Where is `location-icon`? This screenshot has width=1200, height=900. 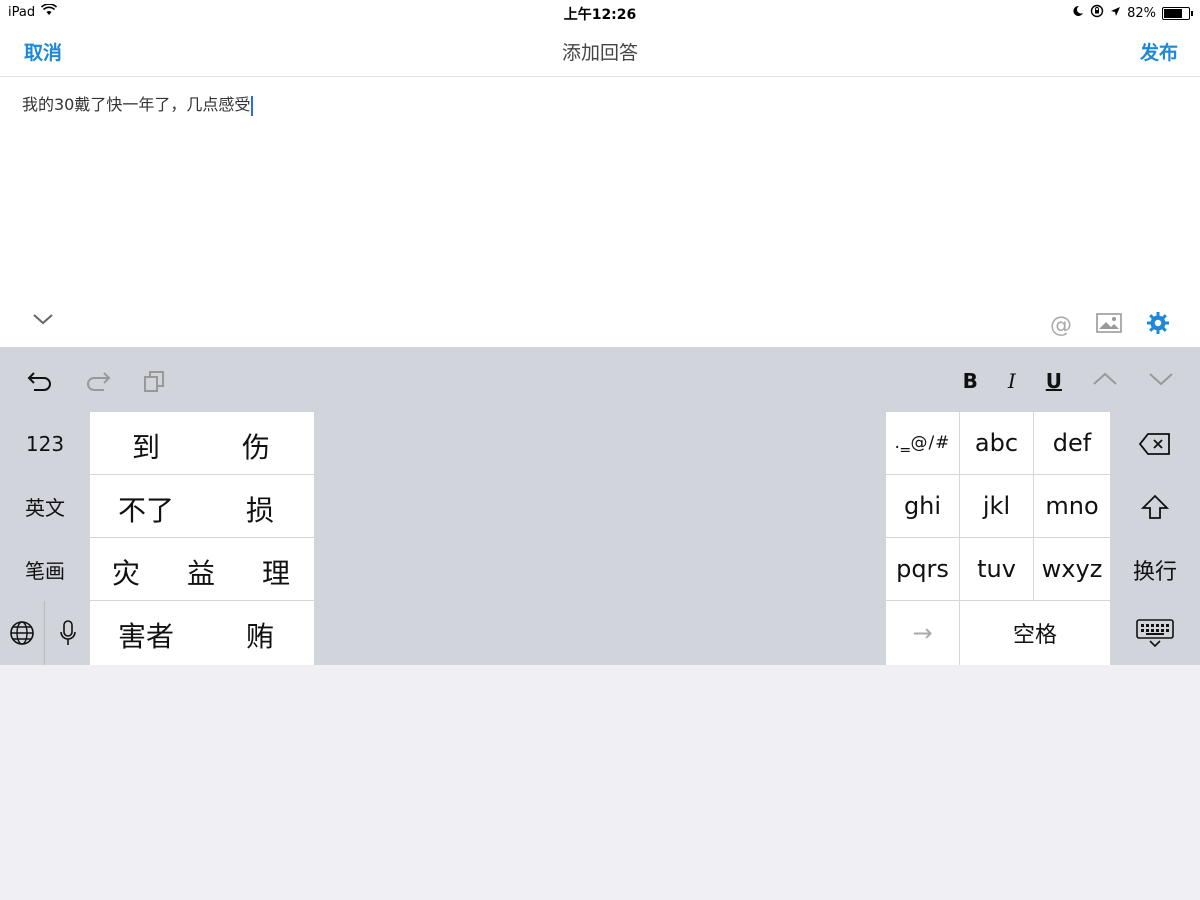 location-icon is located at coordinates (1115, 13).